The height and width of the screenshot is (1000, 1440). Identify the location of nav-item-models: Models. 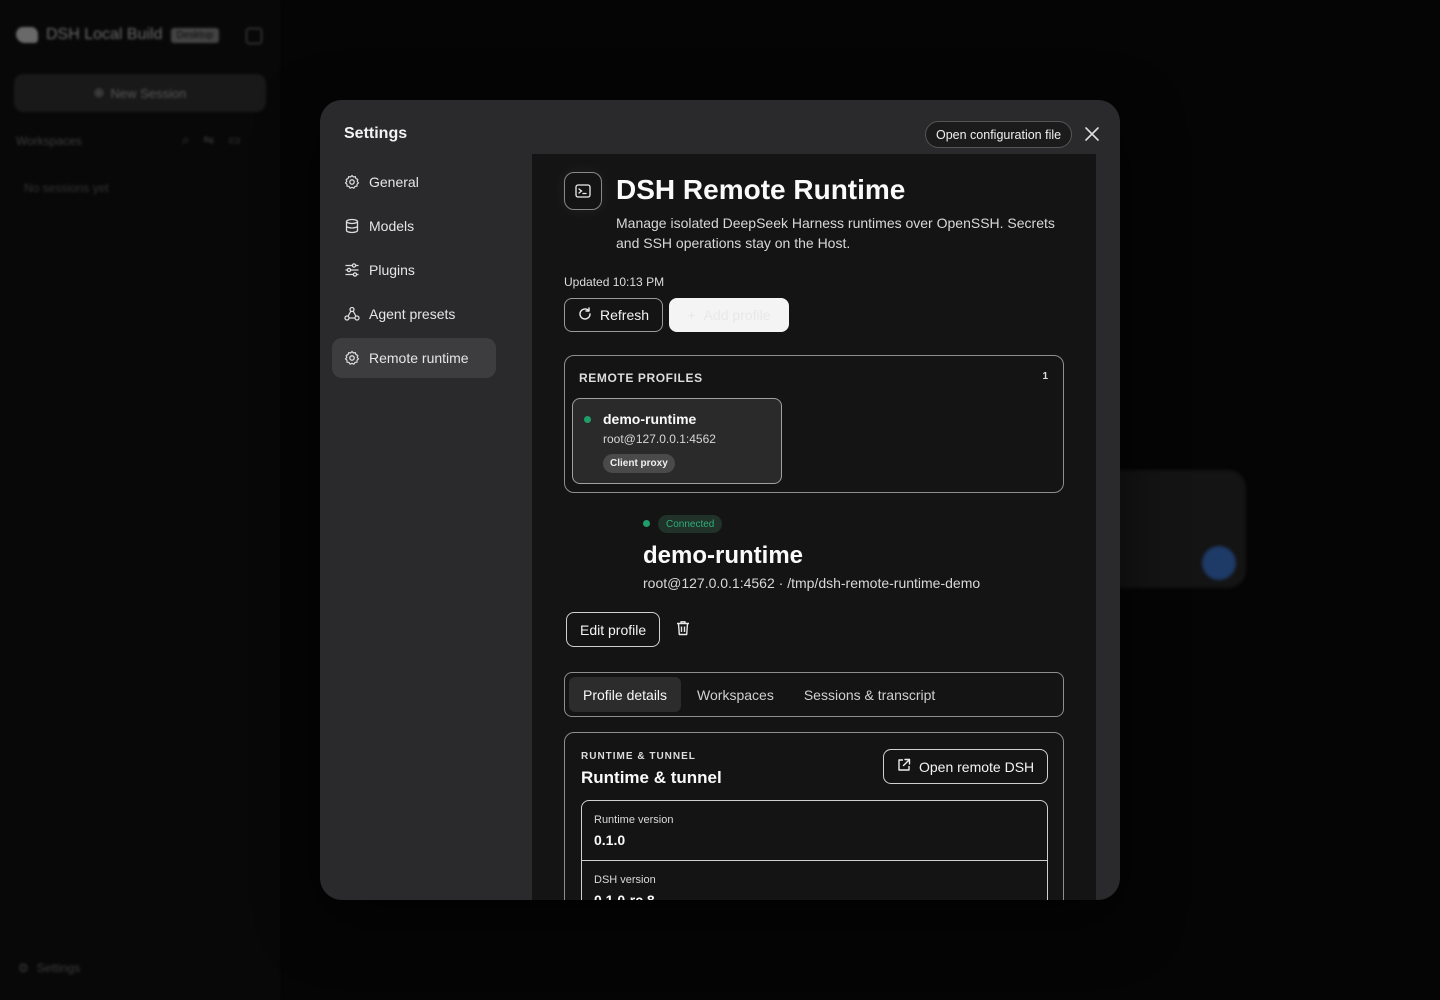
(414, 226).